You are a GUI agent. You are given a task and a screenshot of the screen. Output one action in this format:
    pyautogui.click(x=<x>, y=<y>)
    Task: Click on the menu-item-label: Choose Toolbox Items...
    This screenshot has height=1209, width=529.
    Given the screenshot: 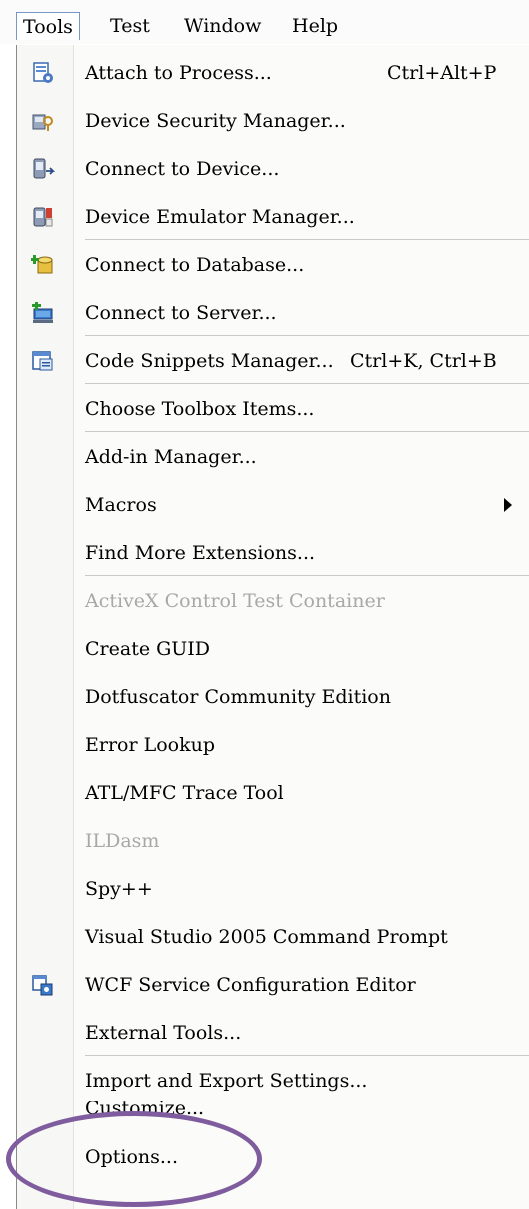 What is the action you would take?
    pyautogui.click(x=200, y=409)
    